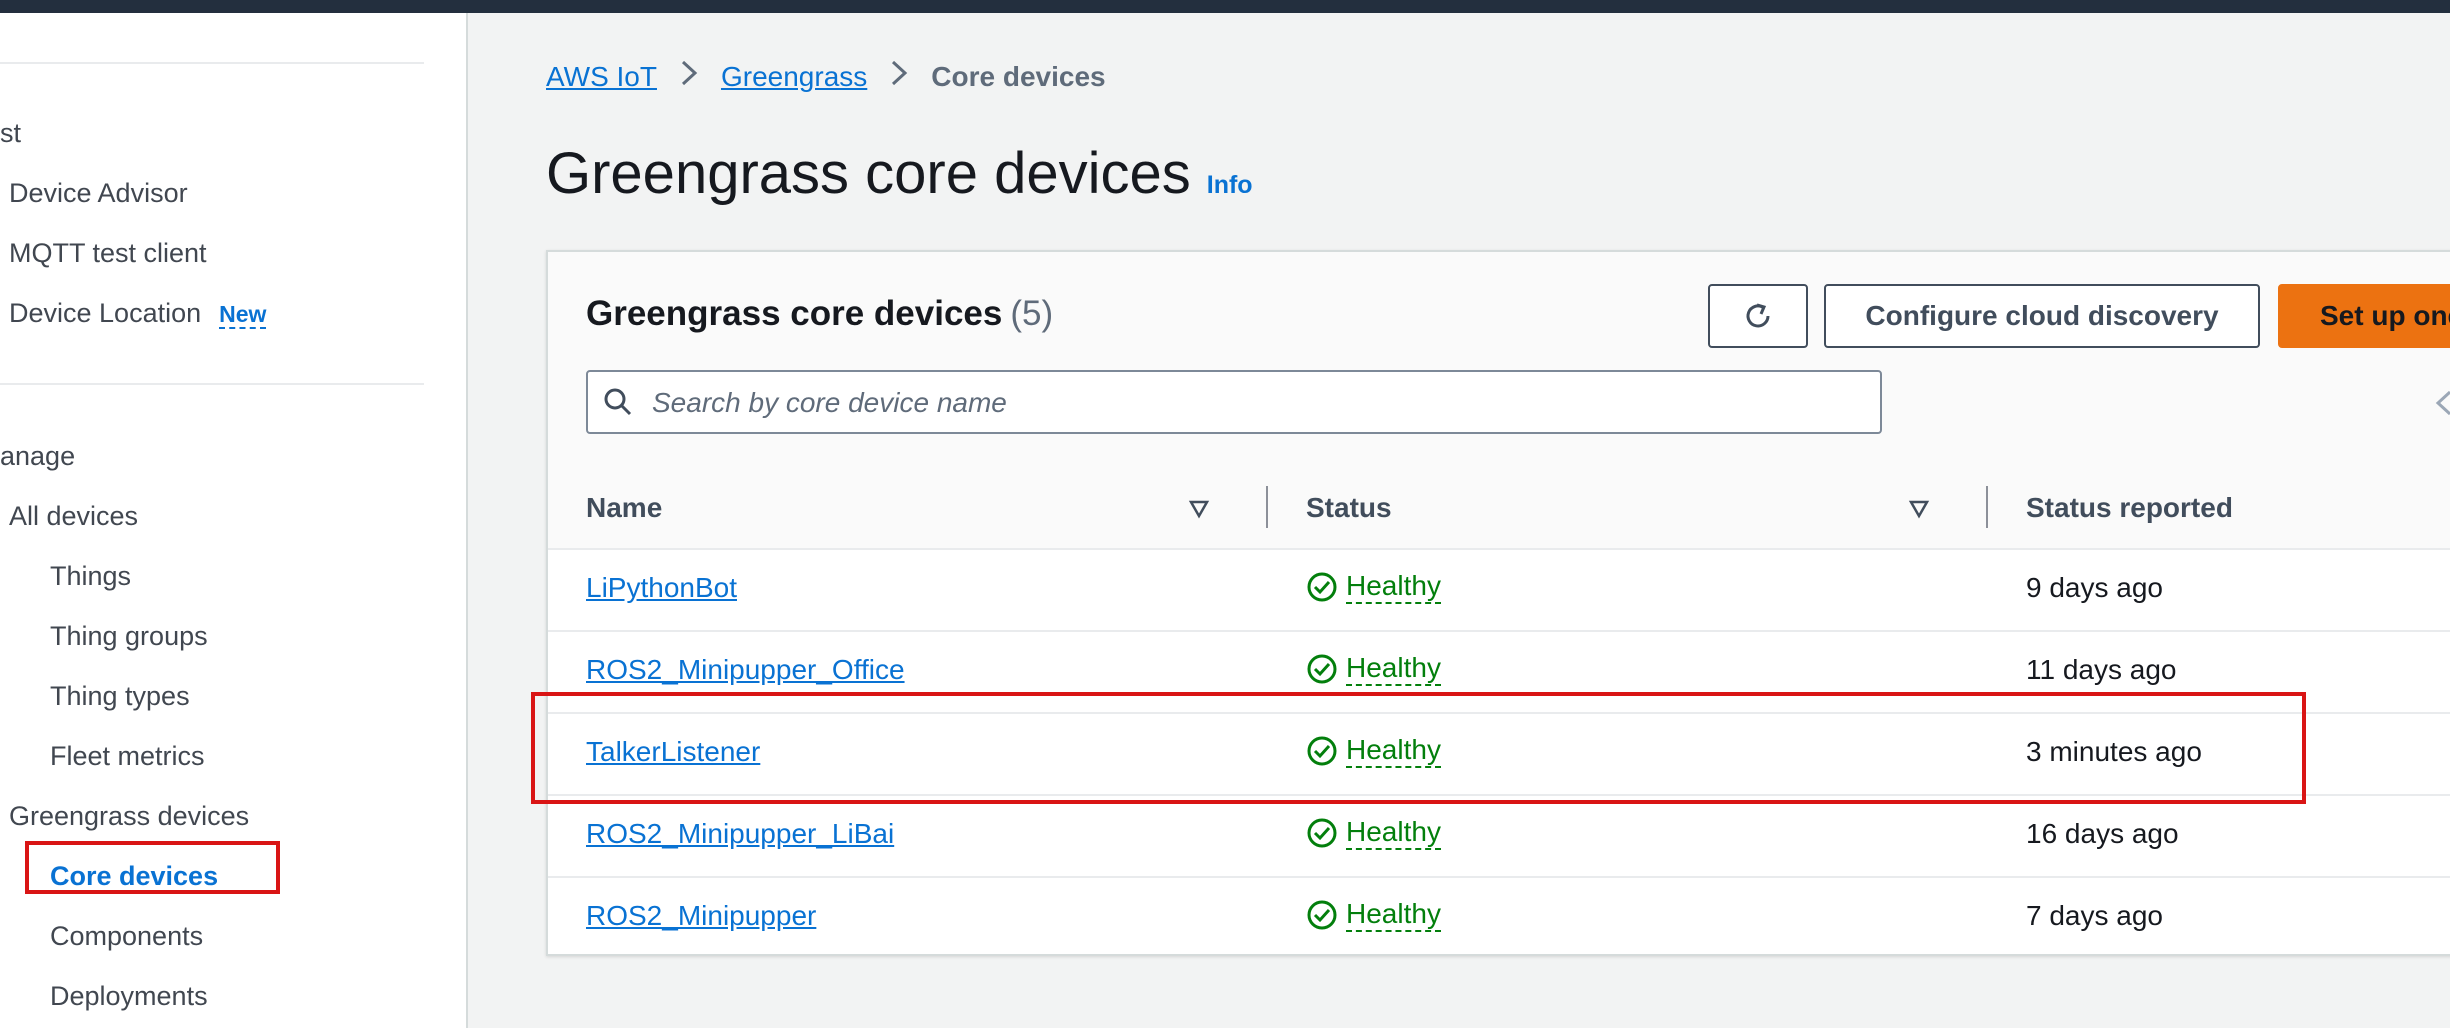 This screenshot has width=2450, height=1028. Describe the element at coordinates (2094, 915) in the screenshot. I see `status-reported-text: 7 days ago` at that location.